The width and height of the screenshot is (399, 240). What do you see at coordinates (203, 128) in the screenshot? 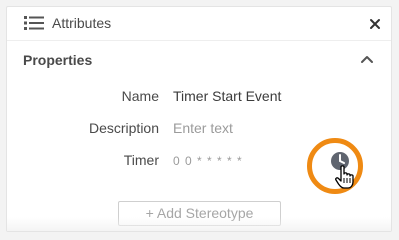
I see `description-field: Enter text` at bounding box center [203, 128].